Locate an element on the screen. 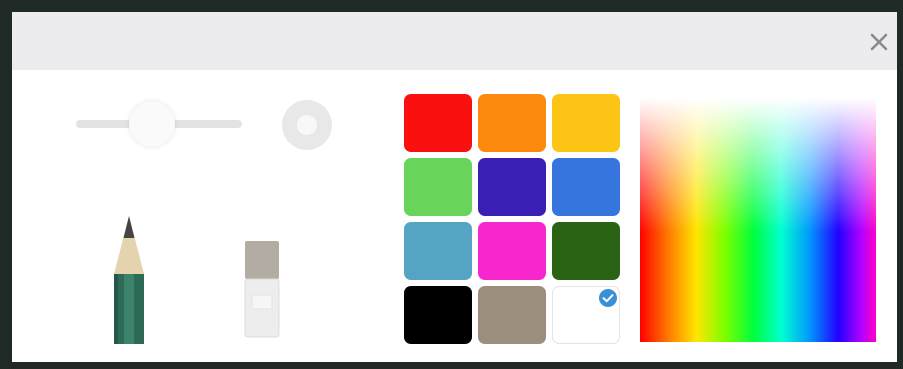 The height and width of the screenshot is (369, 903). brush-size-preview is located at coordinates (307, 125).